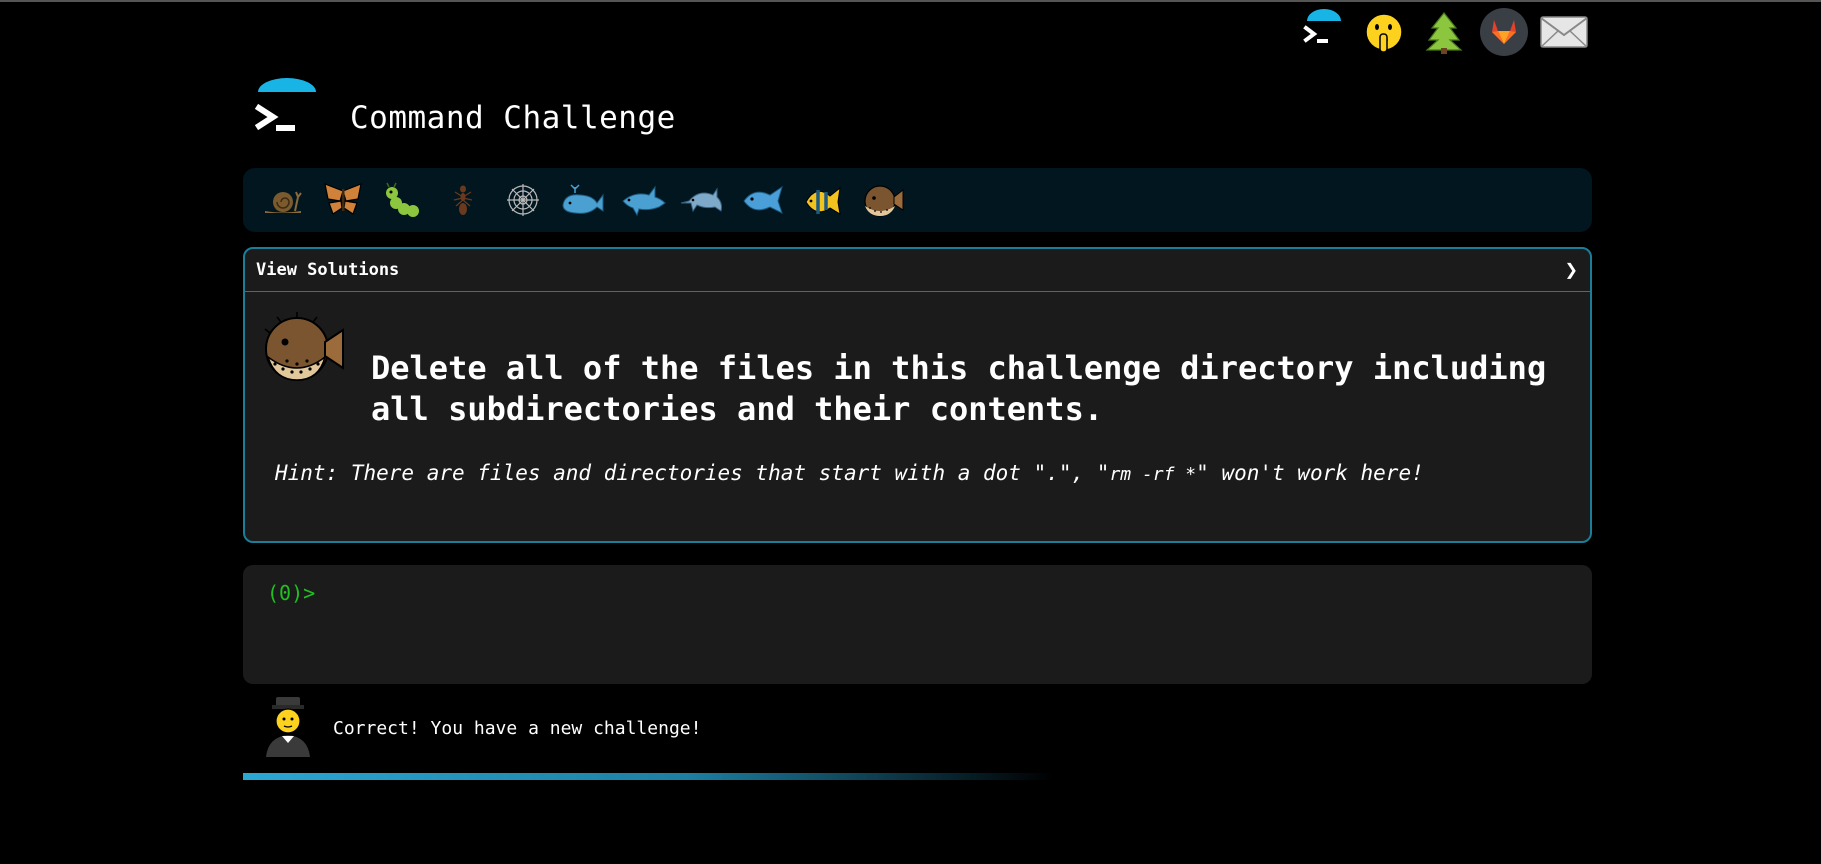  Describe the element at coordinates (910, 1) in the screenshot. I see `window-top-border` at that location.